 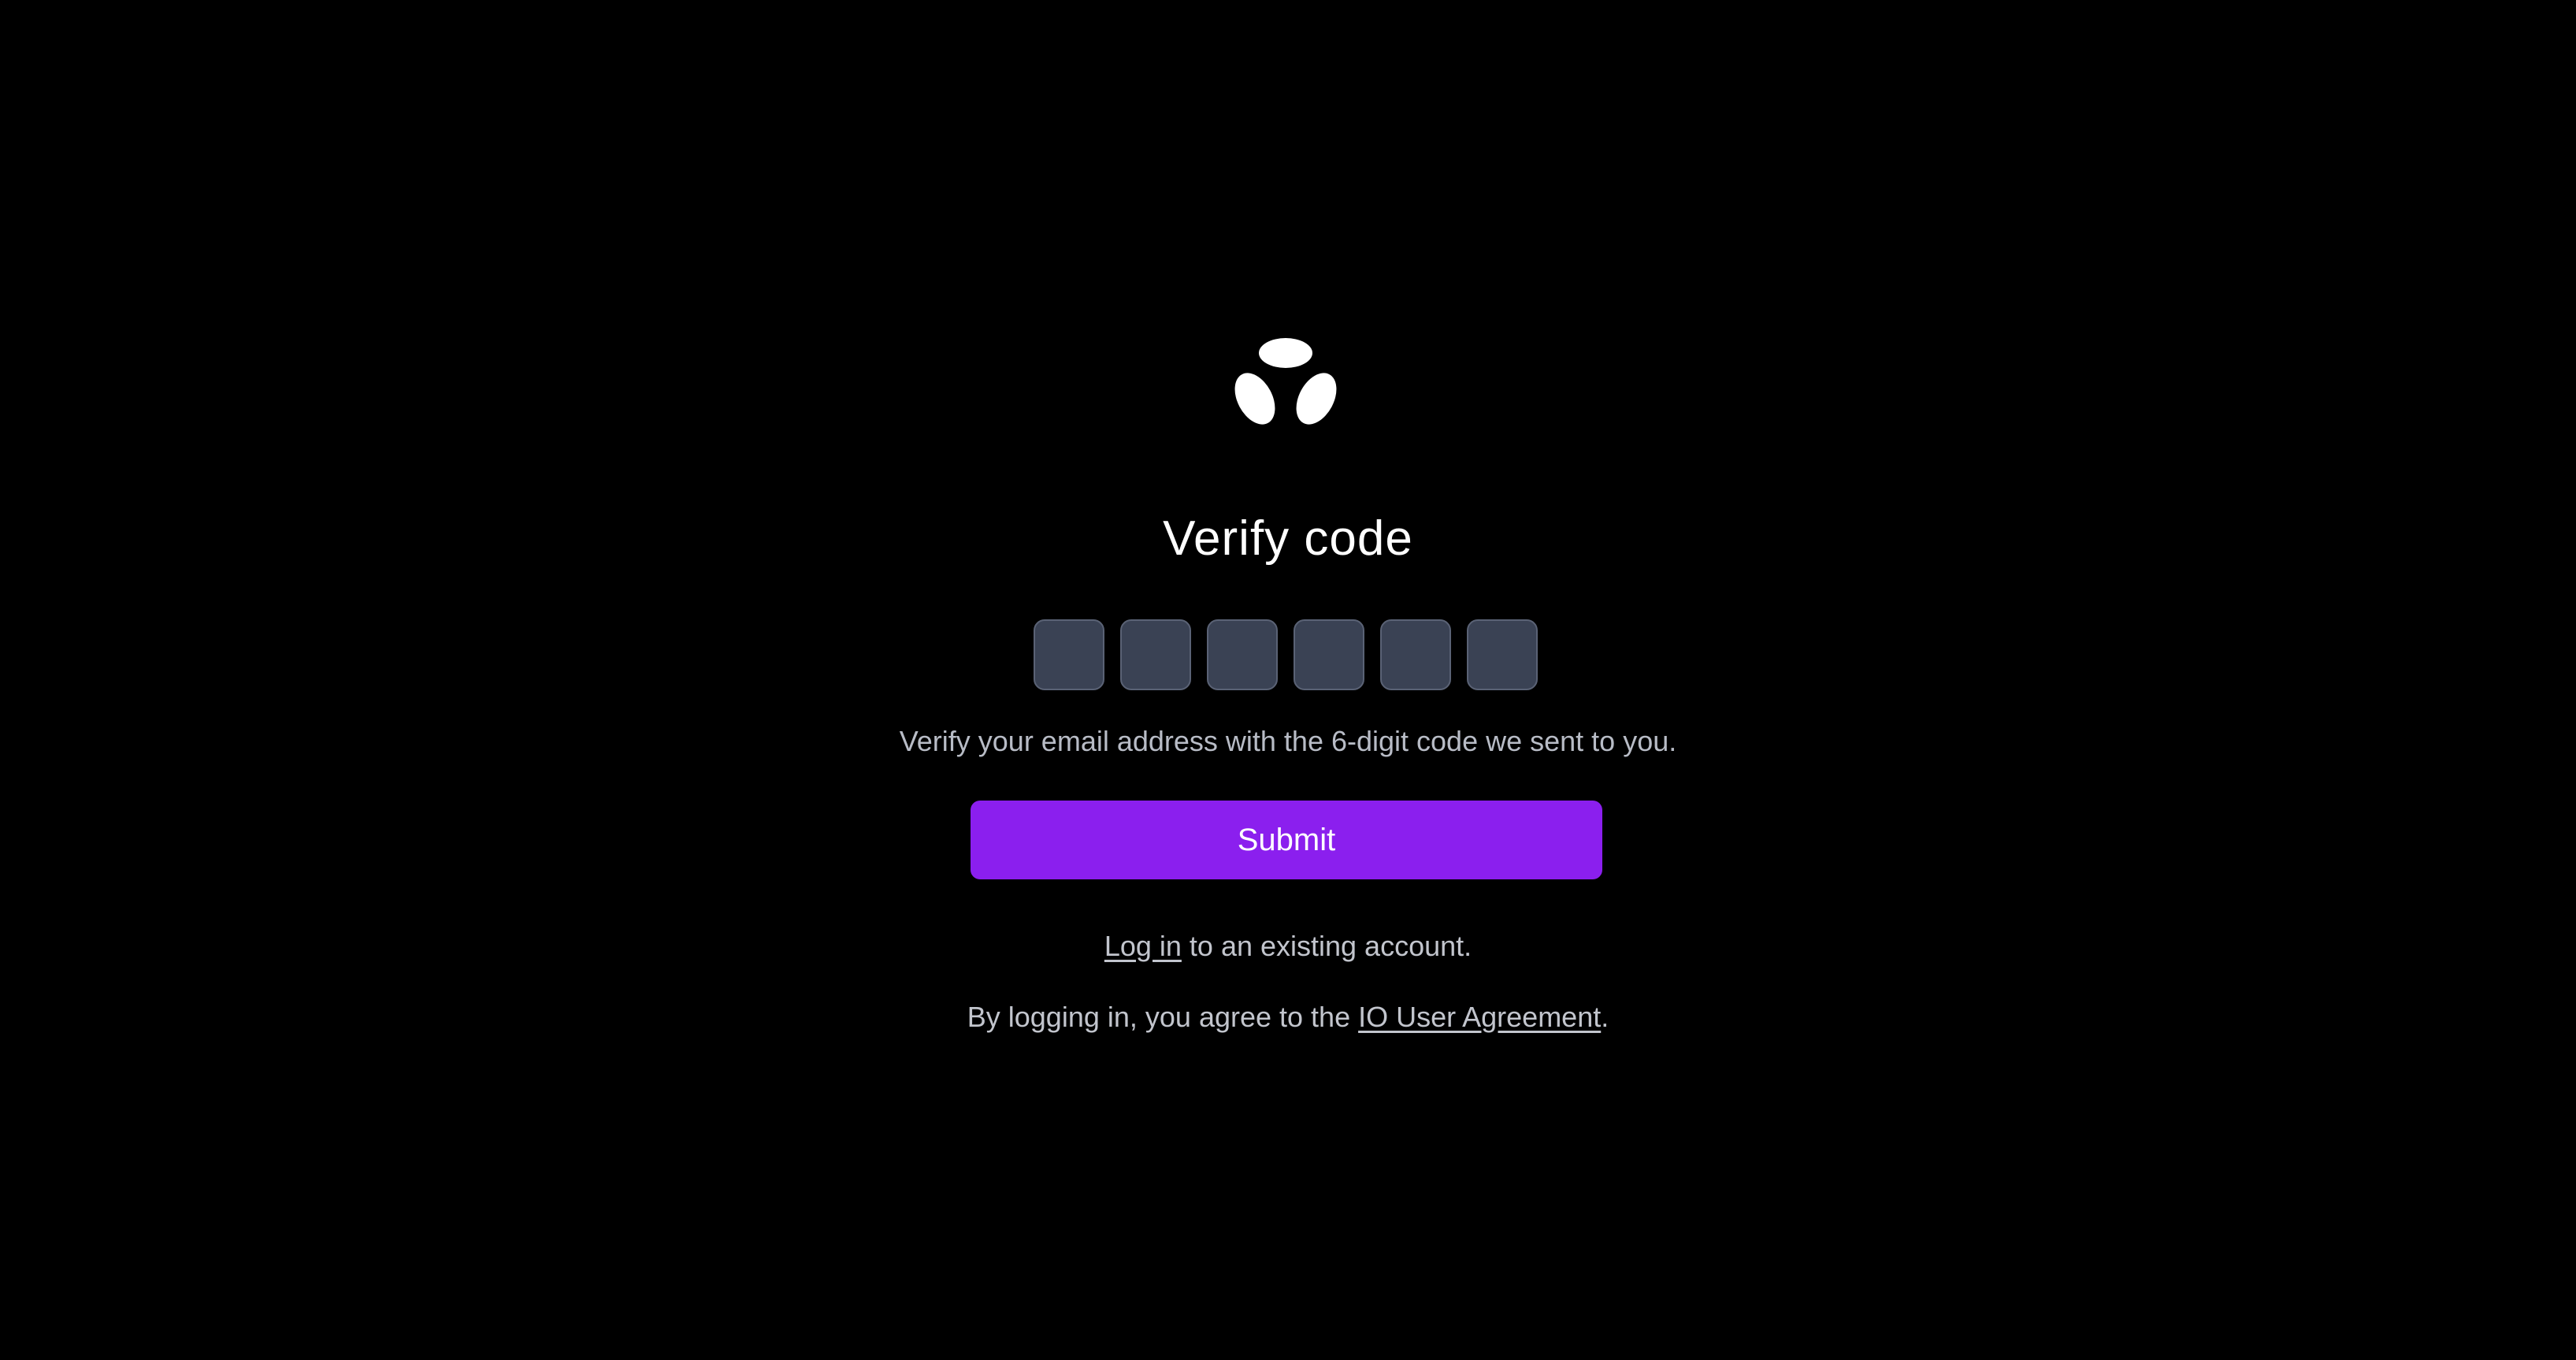 What do you see at coordinates (1143, 946) in the screenshot?
I see `login-link: Log in` at bounding box center [1143, 946].